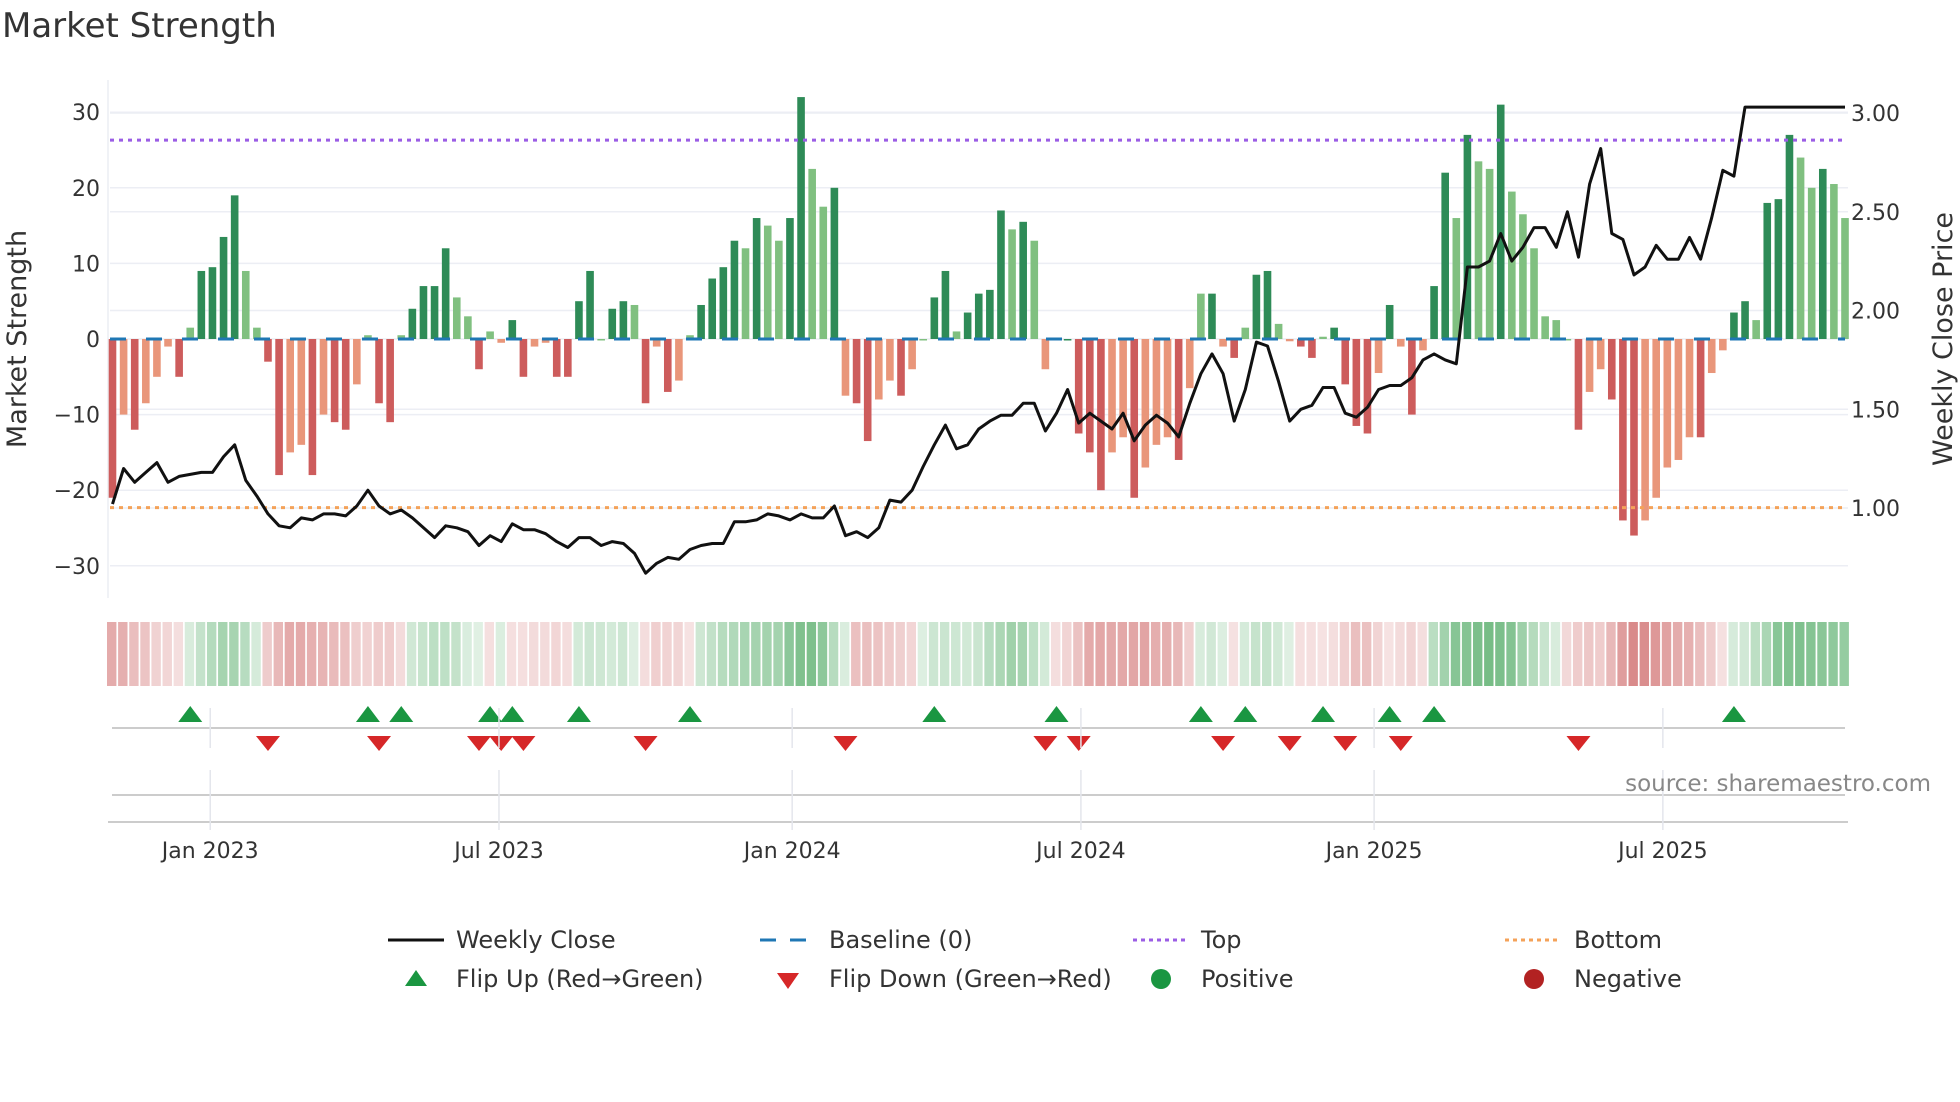  What do you see at coordinates (1628, 979) in the screenshot?
I see `legend-negative: Negative` at bounding box center [1628, 979].